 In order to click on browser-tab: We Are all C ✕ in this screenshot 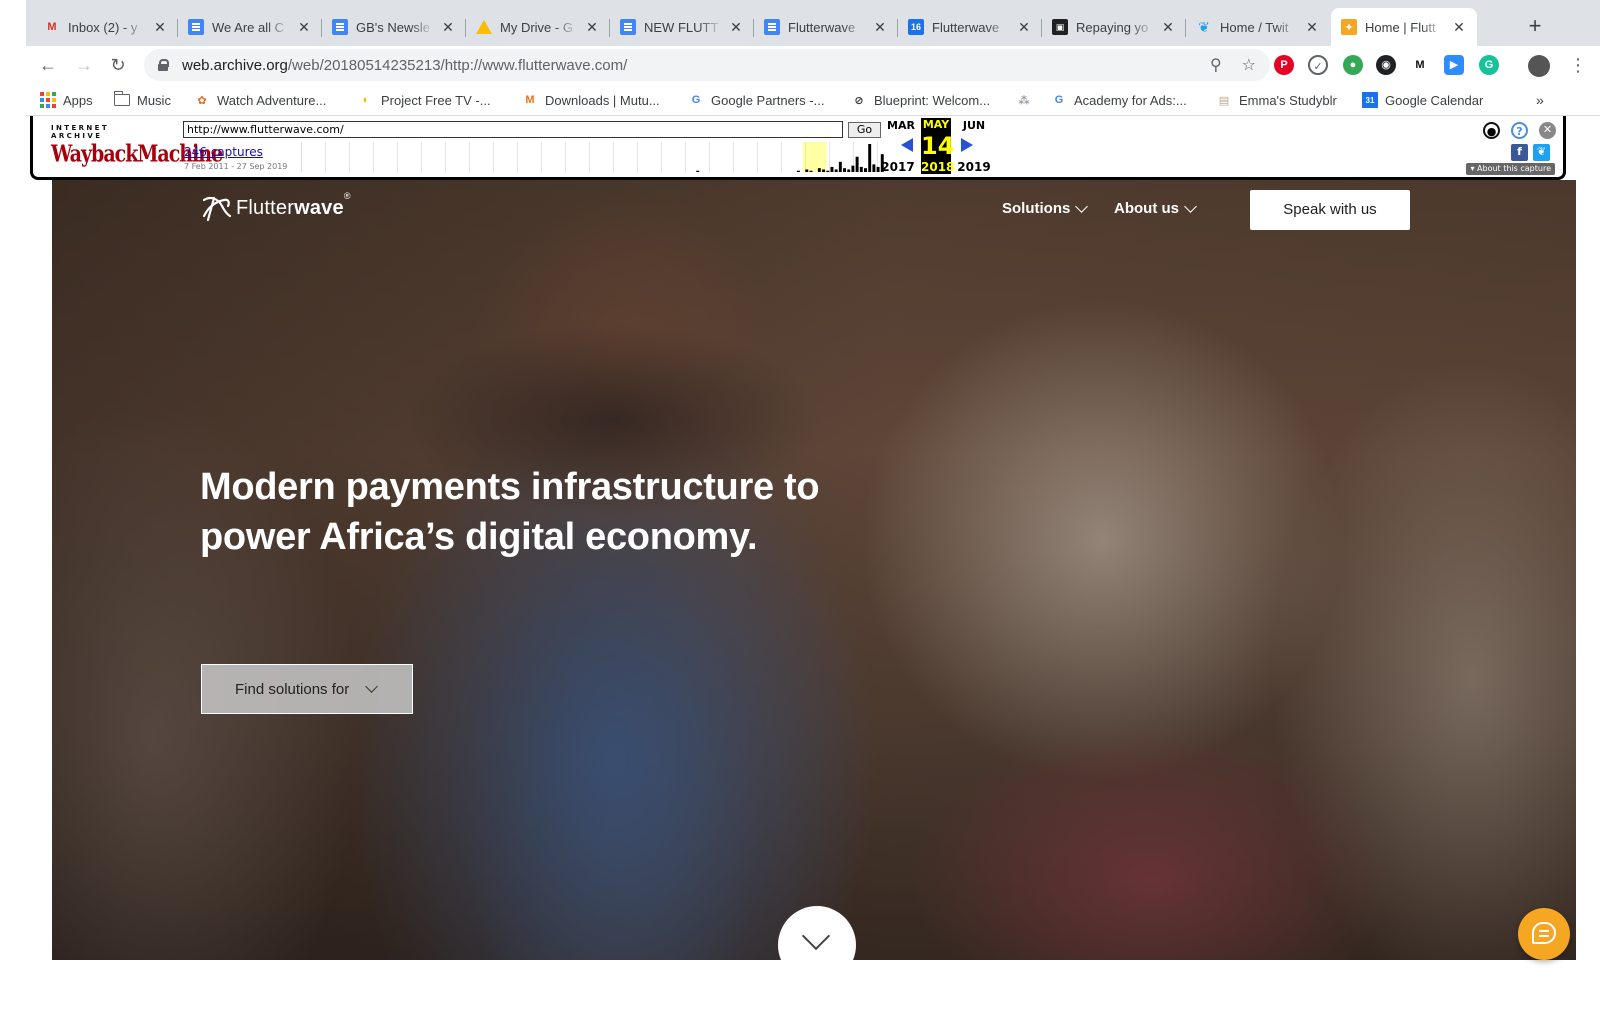, I will do `click(250, 27)`.